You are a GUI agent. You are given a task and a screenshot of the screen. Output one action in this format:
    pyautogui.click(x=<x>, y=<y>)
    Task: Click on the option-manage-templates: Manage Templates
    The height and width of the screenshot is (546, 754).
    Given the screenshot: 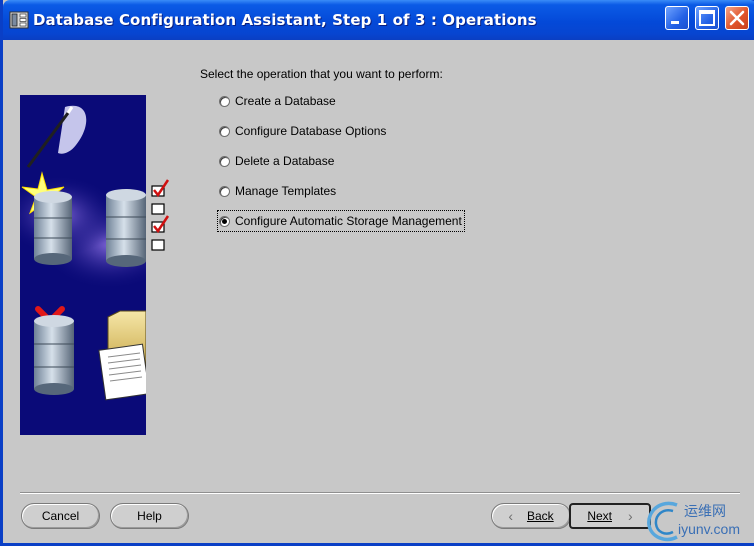 What is the action you would take?
    pyautogui.click(x=277, y=191)
    